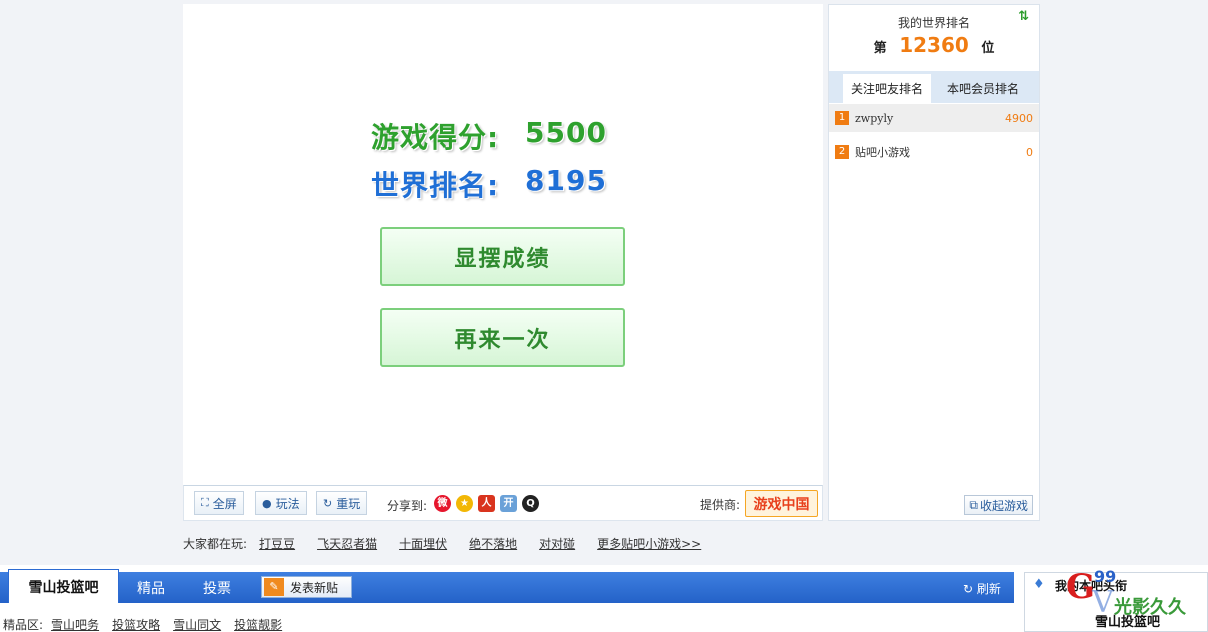  What do you see at coordinates (566, 180) in the screenshot?
I see `world-rank-value: 8195` at bounding box center [566, 180].